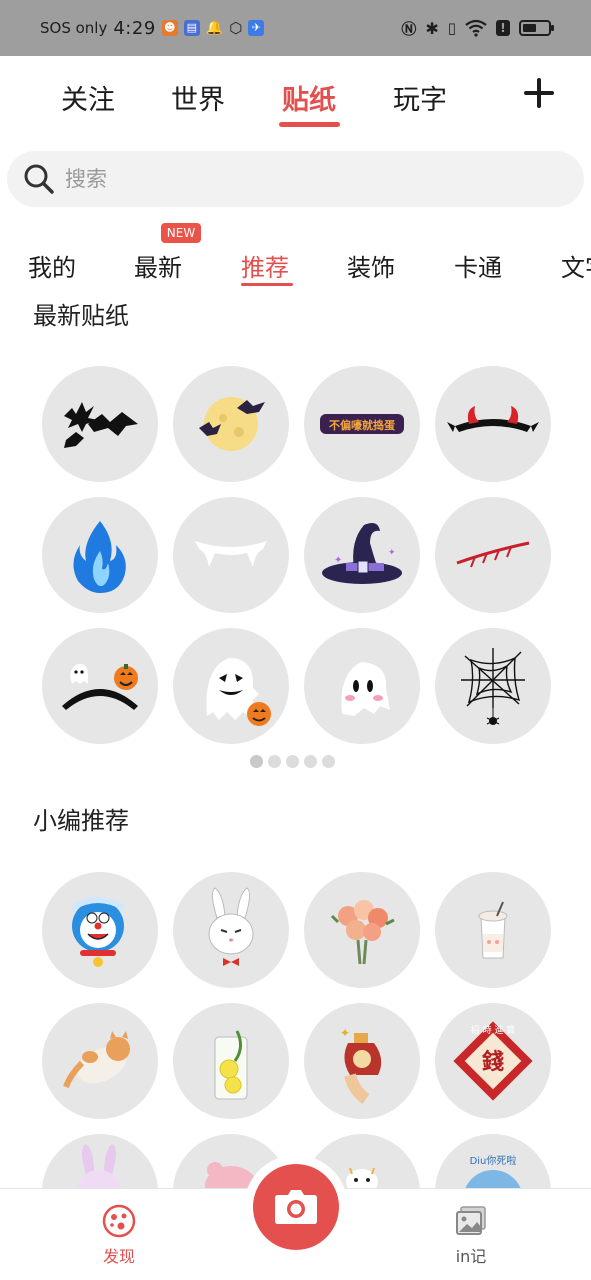  I want to click on nav-record: in记, so click(471, 1235).